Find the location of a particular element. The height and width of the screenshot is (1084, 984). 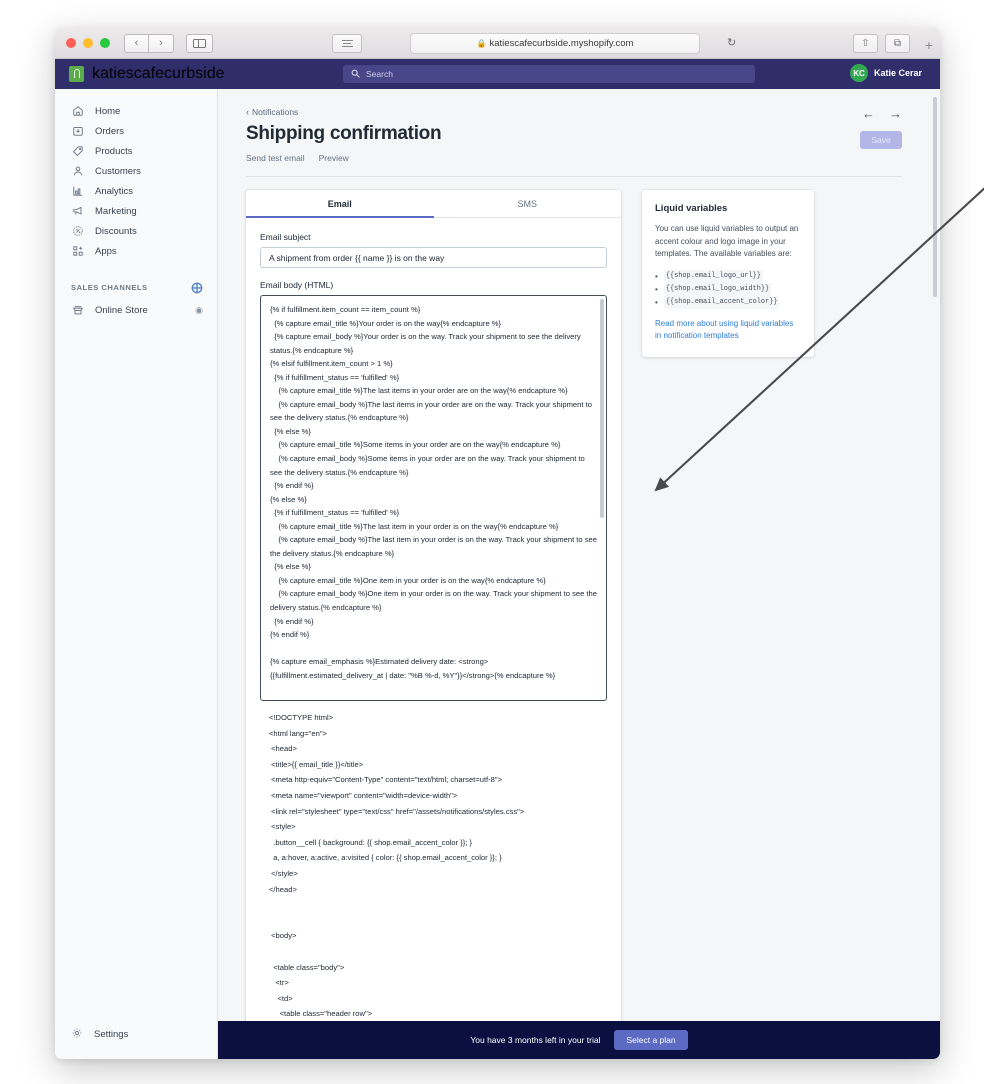

minimize-window-button is located at coordinates (88, 43).